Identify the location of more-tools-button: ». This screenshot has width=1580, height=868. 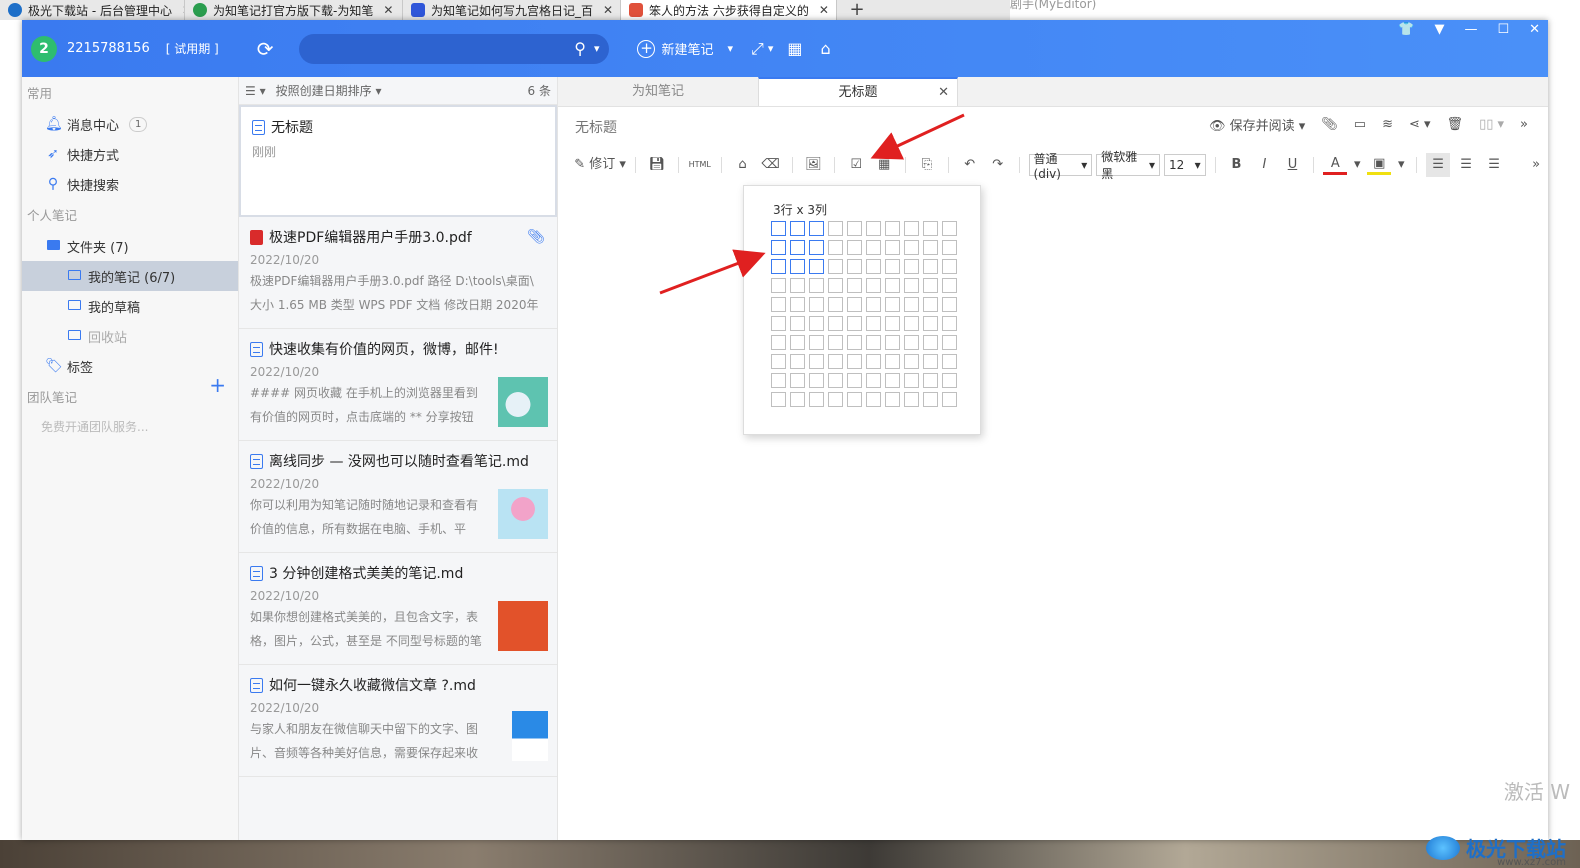
(1536, 165).